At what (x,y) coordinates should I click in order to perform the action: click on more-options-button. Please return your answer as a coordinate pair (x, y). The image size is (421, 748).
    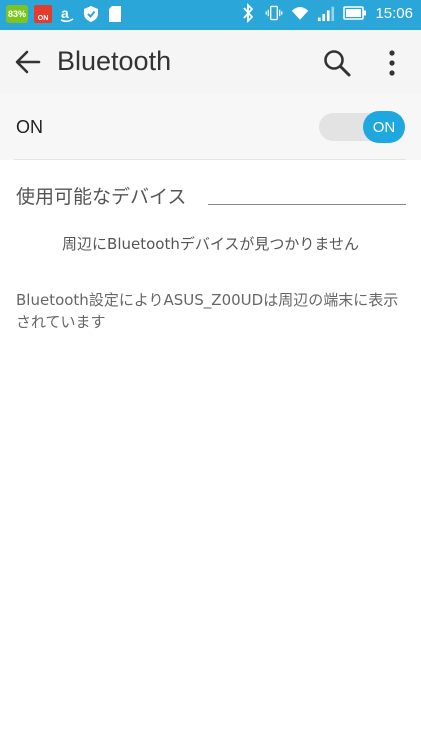
    Looking at the image, I should click on (392, 63).